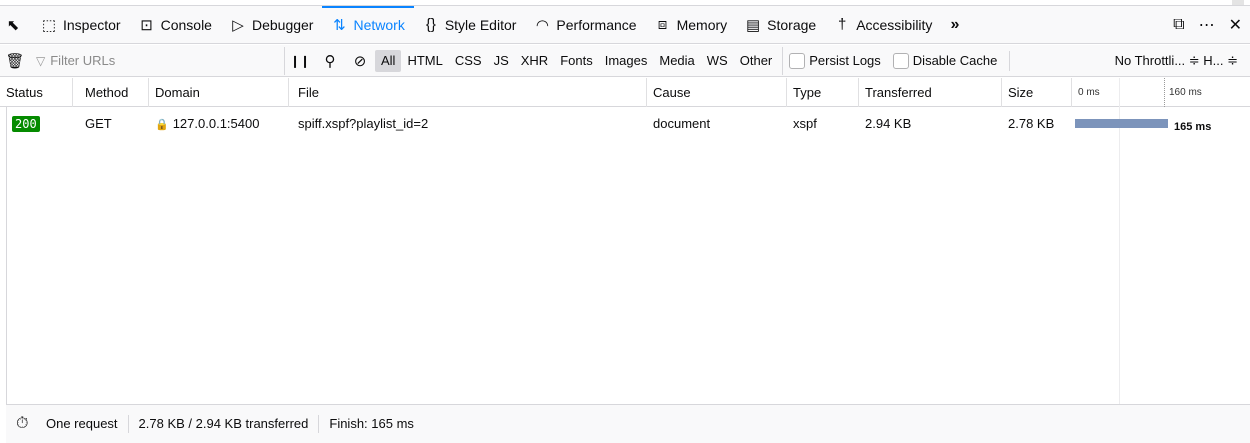 This screenshot has width=1250, height=443. Describe the element at coordinates (238, 25) in the screenshot. I see `debugger-icon: ▷` at that location.